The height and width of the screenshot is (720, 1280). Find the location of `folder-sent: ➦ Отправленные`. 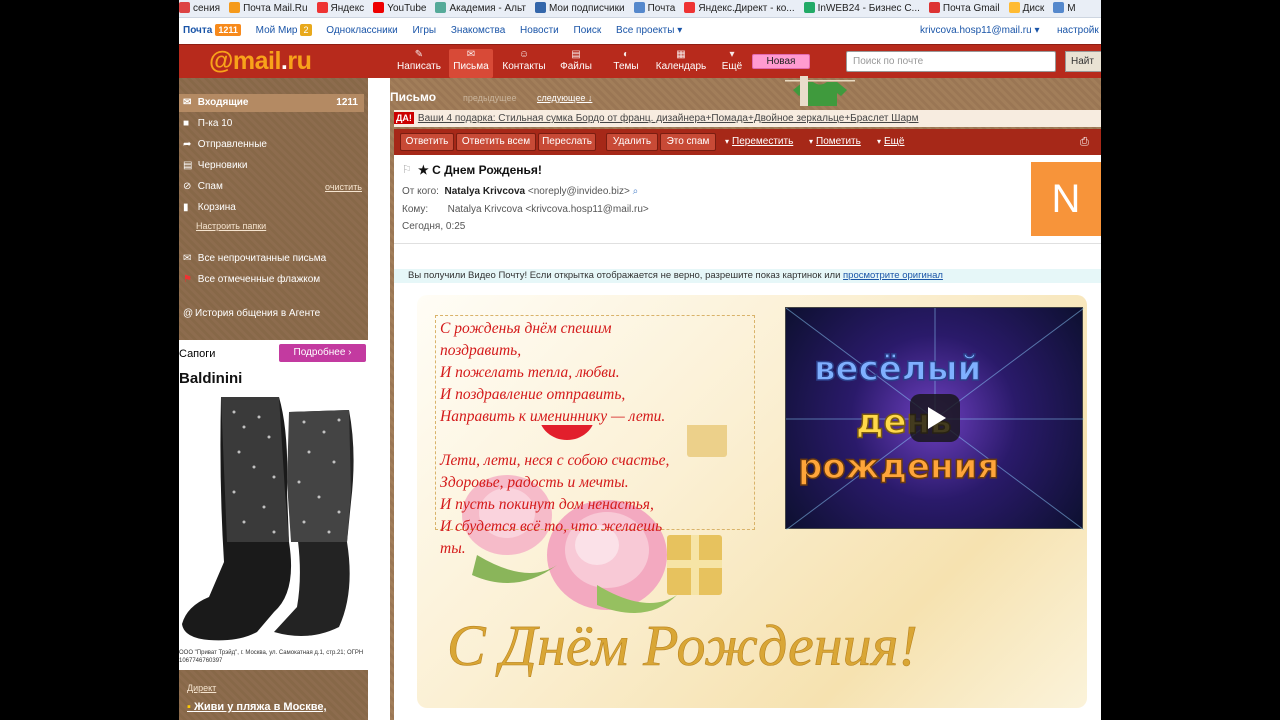

folder-sent: ➦ Отправленные is located at coordinates (275, 145).